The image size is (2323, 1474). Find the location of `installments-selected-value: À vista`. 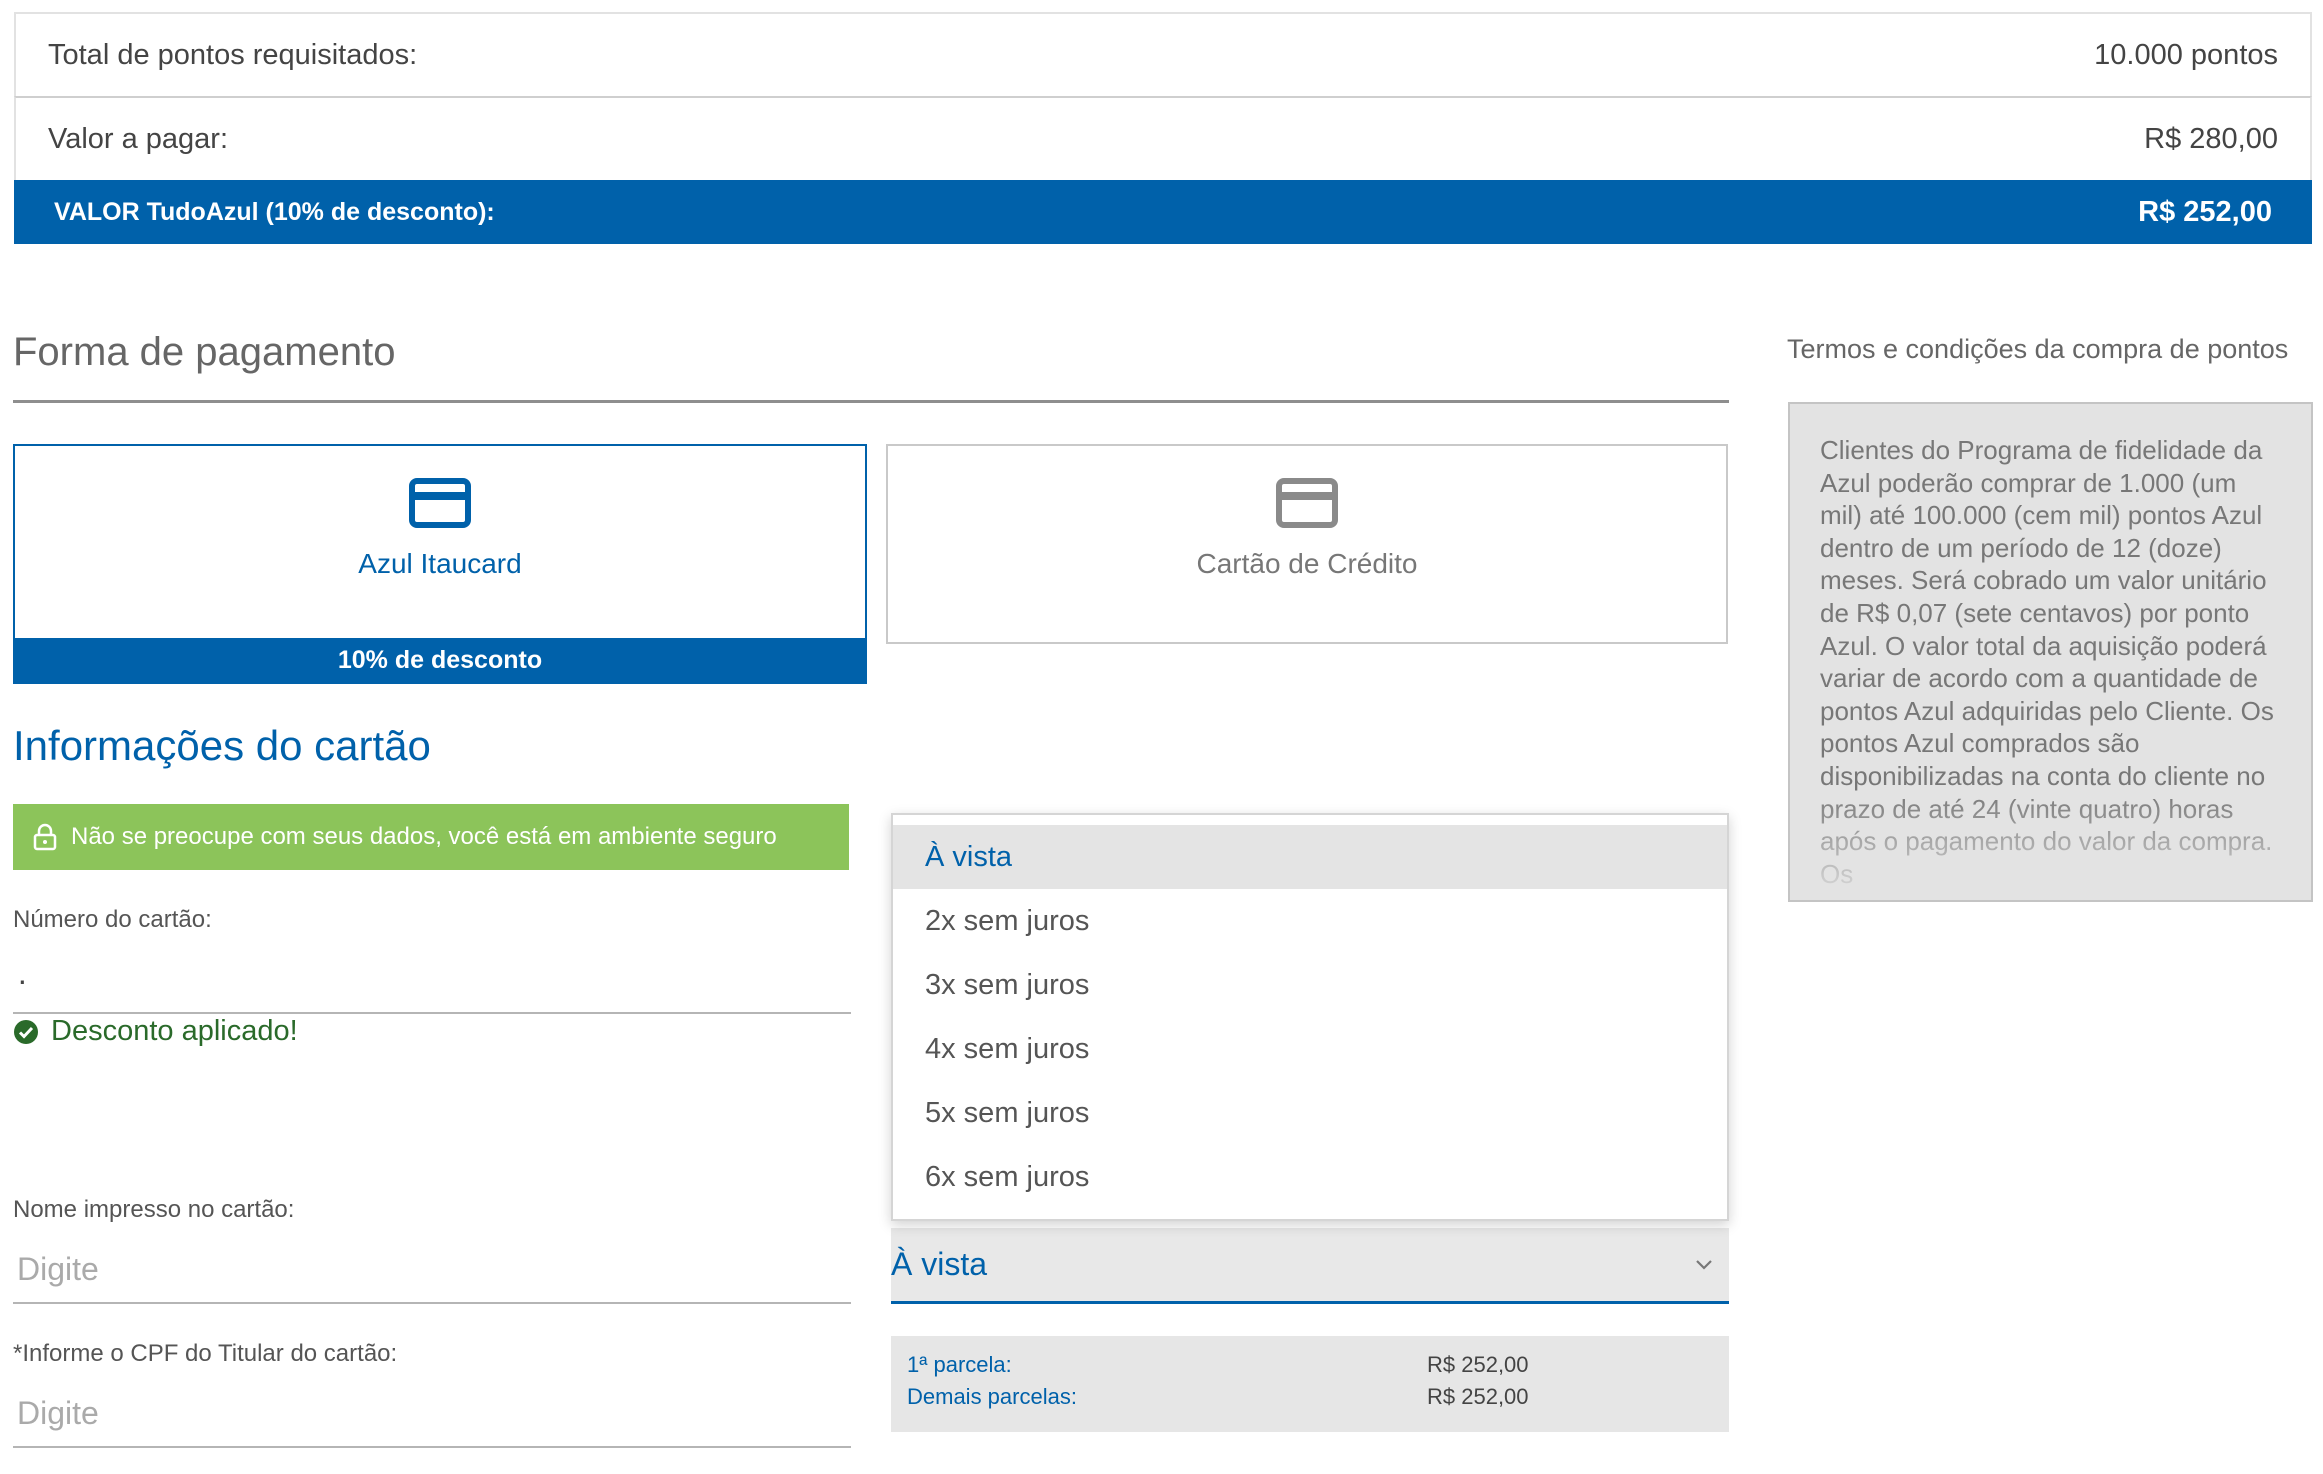

installments-selected-value: À vista is located at coordinates (939, 1264).